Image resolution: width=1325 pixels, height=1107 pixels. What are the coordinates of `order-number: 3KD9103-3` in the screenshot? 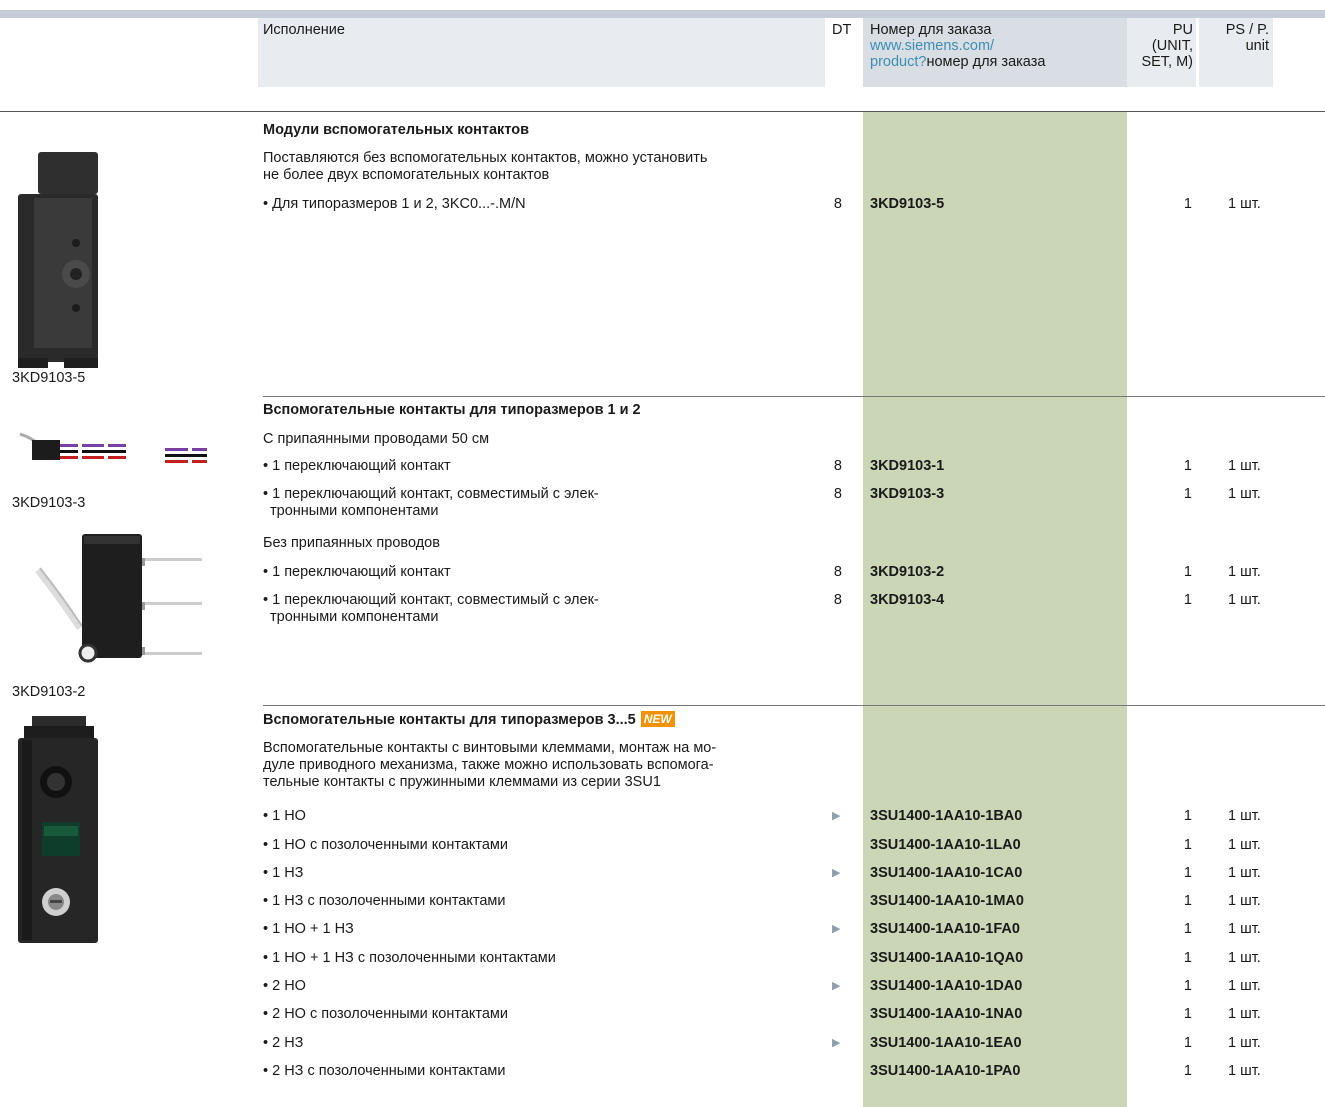 It's located at (907, 494).